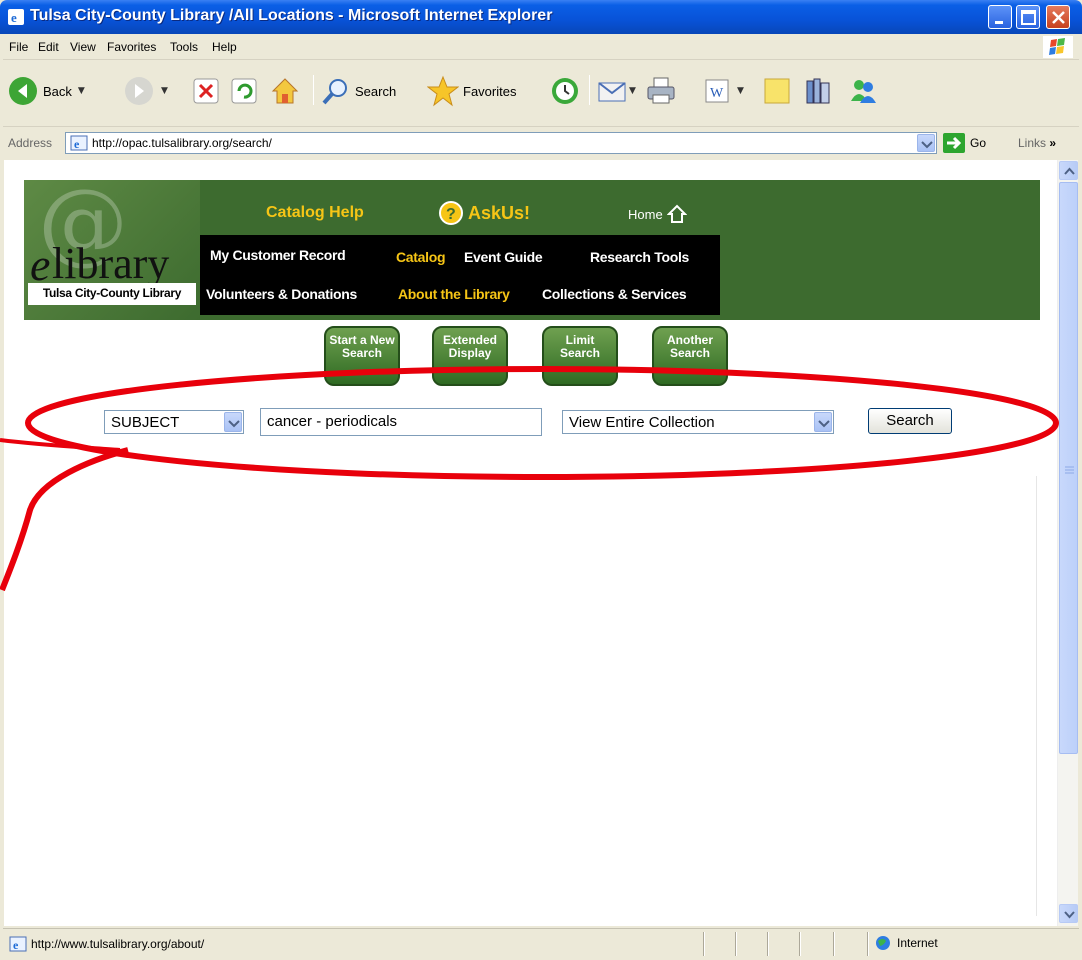  What do you see at coordinates (48, 47) in the screenshot?
I see `menu-edit: Edit` at bounding box center [48, 47].